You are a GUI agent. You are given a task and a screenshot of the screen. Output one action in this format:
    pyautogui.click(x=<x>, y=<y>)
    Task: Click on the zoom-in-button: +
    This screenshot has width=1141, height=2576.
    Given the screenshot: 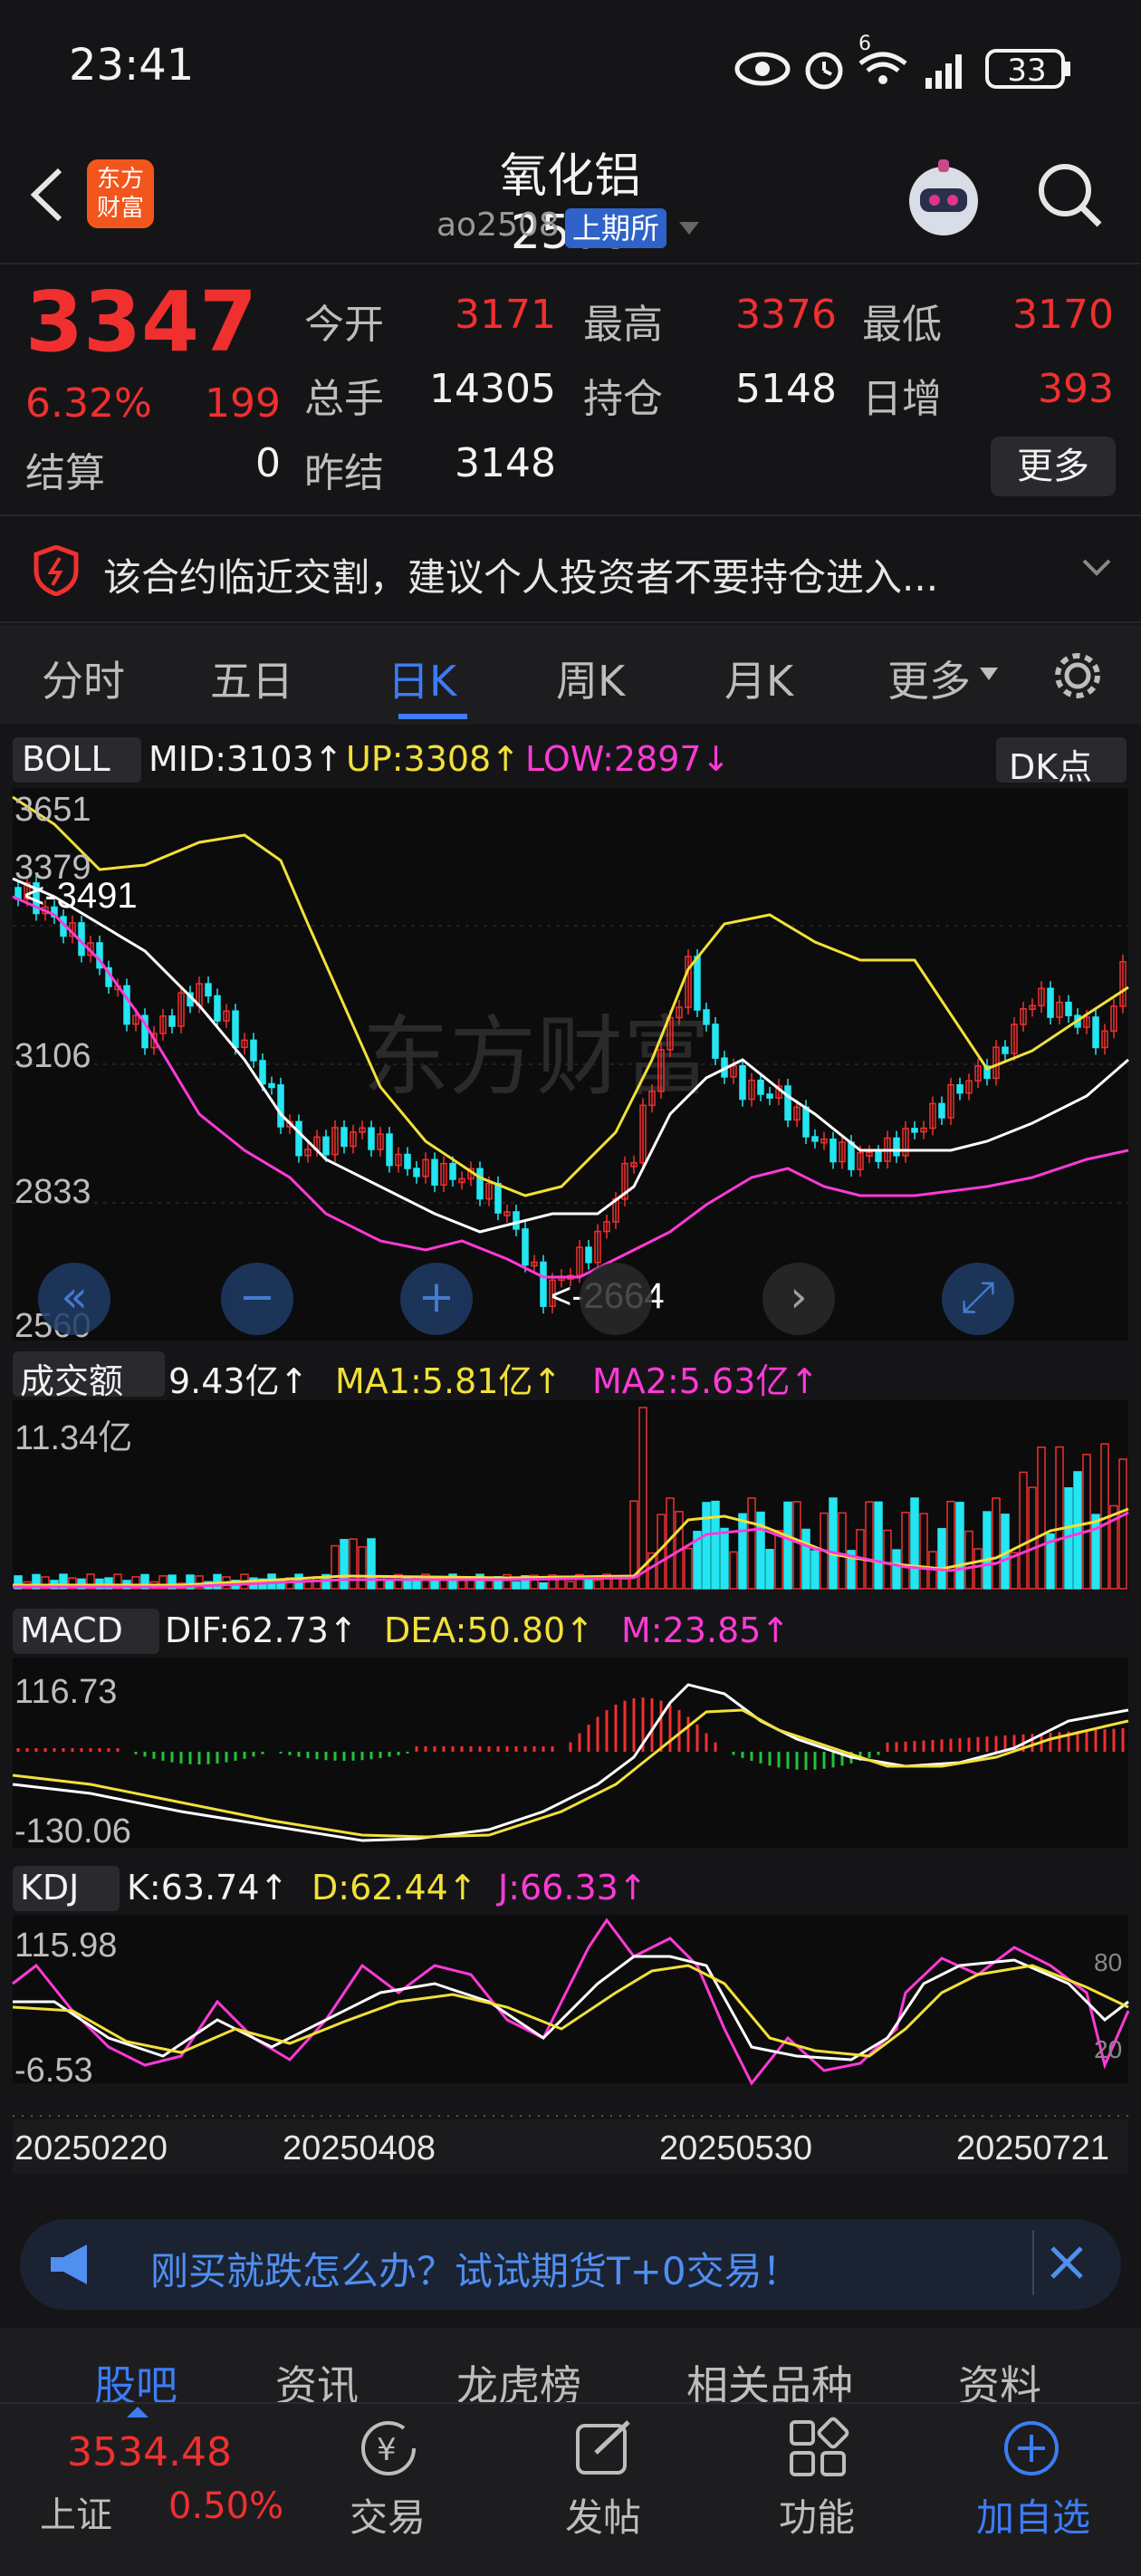 What is the action you would take?
    pyautogui.click(x=436, y=1299)
    